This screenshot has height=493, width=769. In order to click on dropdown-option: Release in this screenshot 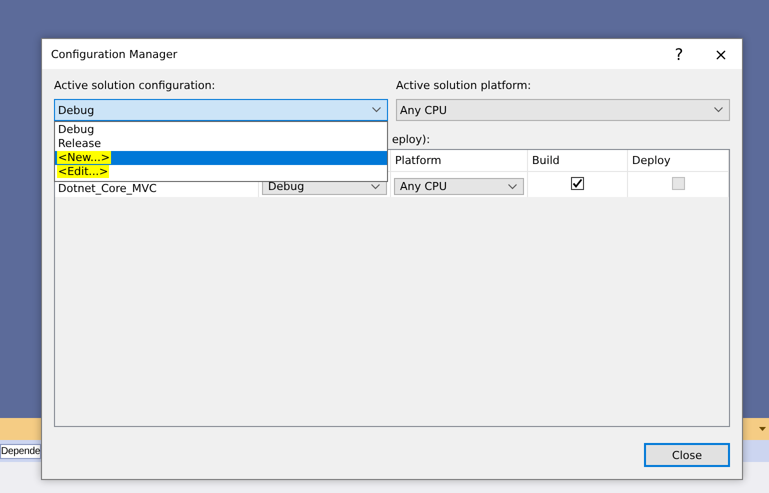, I will do `click(221, 144)`.